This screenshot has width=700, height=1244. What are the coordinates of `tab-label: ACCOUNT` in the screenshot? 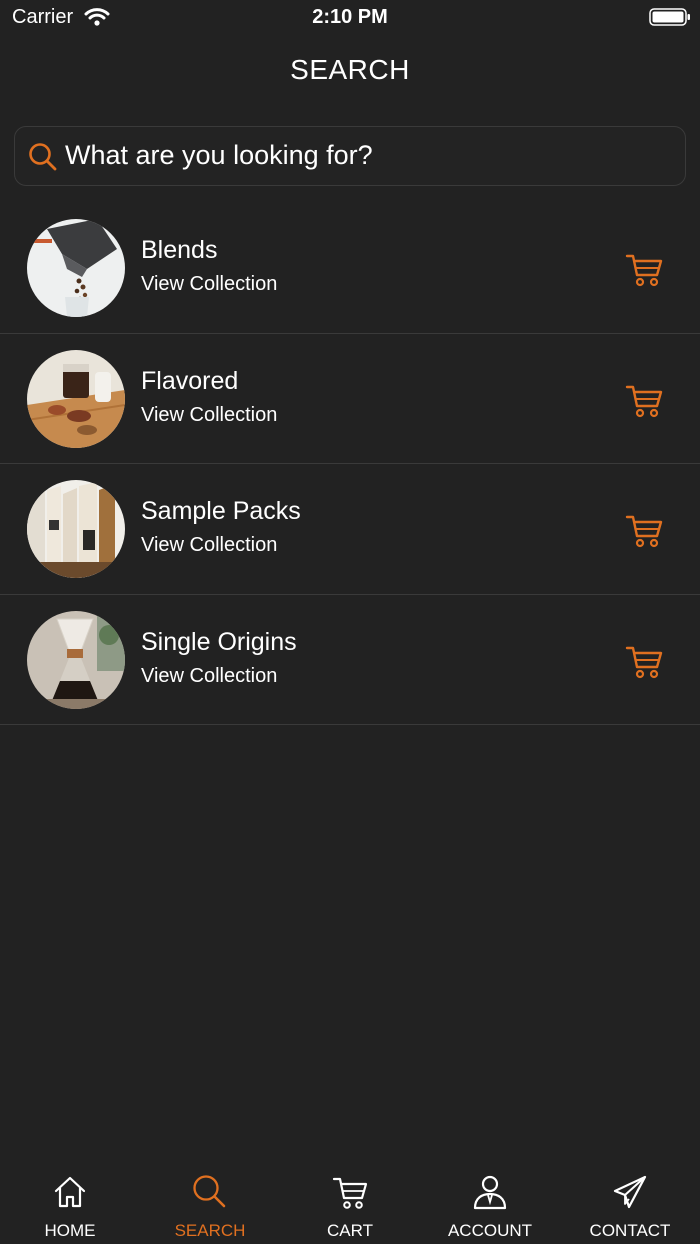 It's located at (490, 1230).